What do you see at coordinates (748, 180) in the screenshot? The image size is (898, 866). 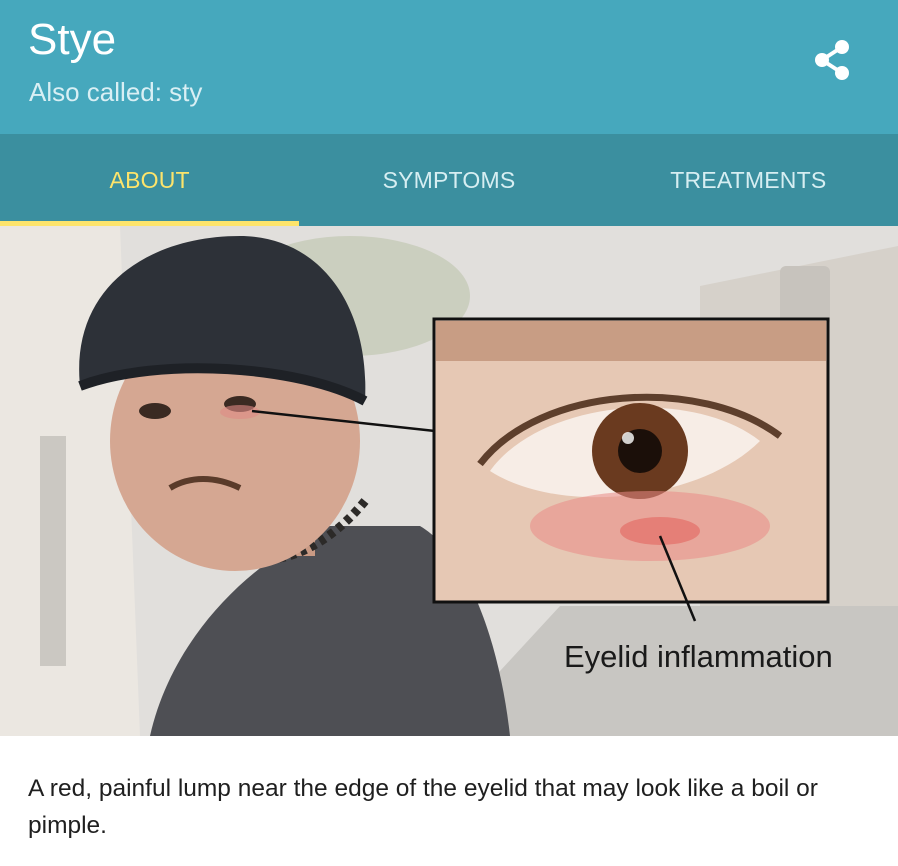 I see `tab-treatments: TREATMENTS` at bounding box center [748, 180].